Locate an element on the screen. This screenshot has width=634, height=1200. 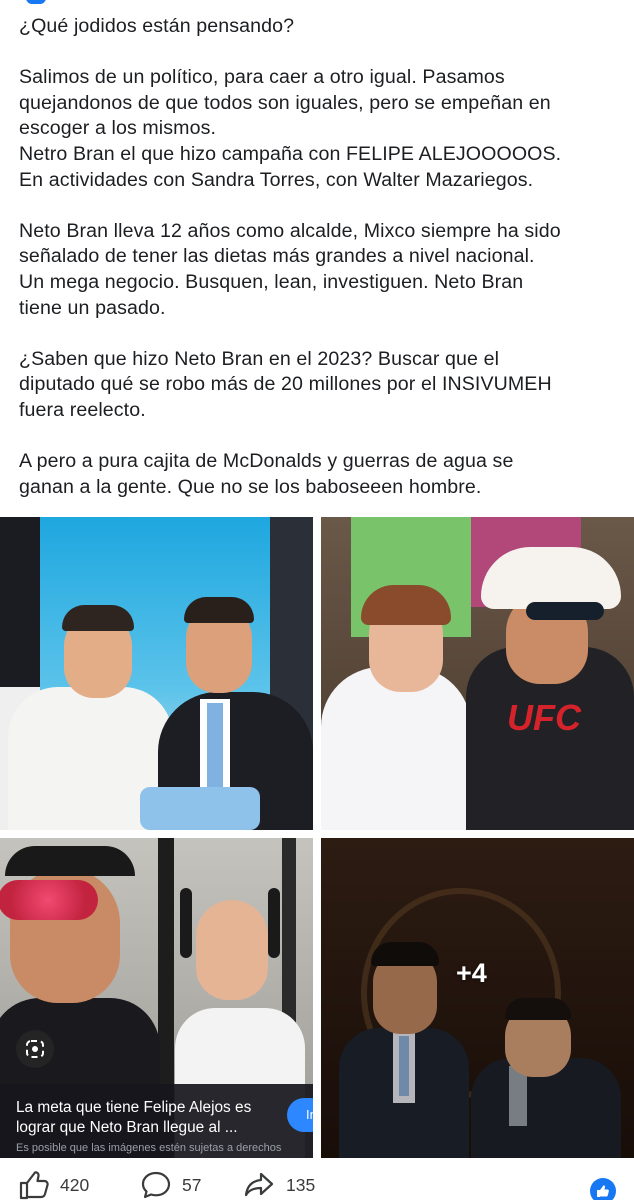
text-line: ¿Qué jodidos están pensando? is located at coordinates (157, 26).